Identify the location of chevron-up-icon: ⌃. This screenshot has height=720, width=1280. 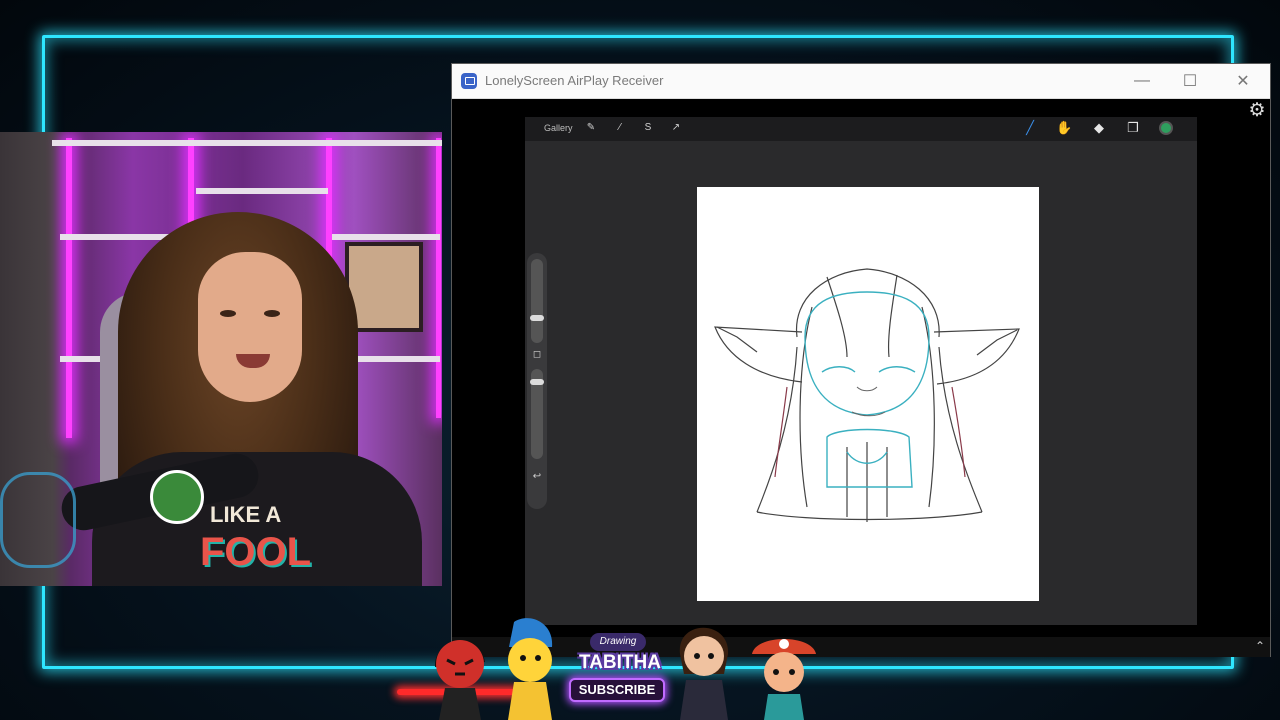
(1260, 646).